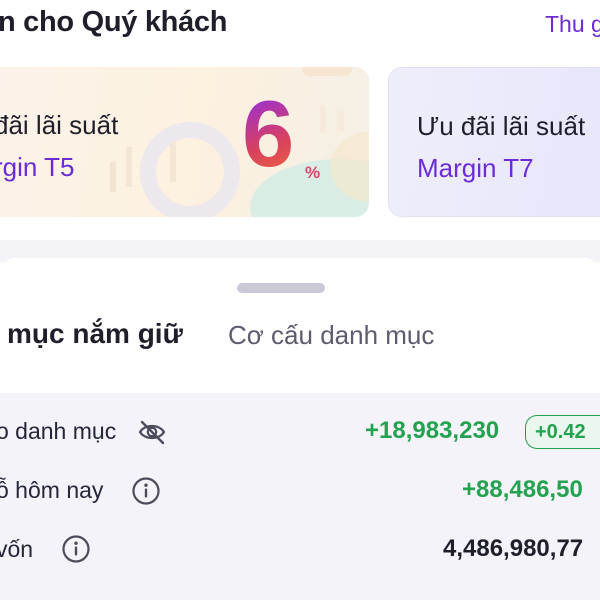  I want to click on tab-portfolio-structure: Cơ cấu danh mục, so click(331, 335).